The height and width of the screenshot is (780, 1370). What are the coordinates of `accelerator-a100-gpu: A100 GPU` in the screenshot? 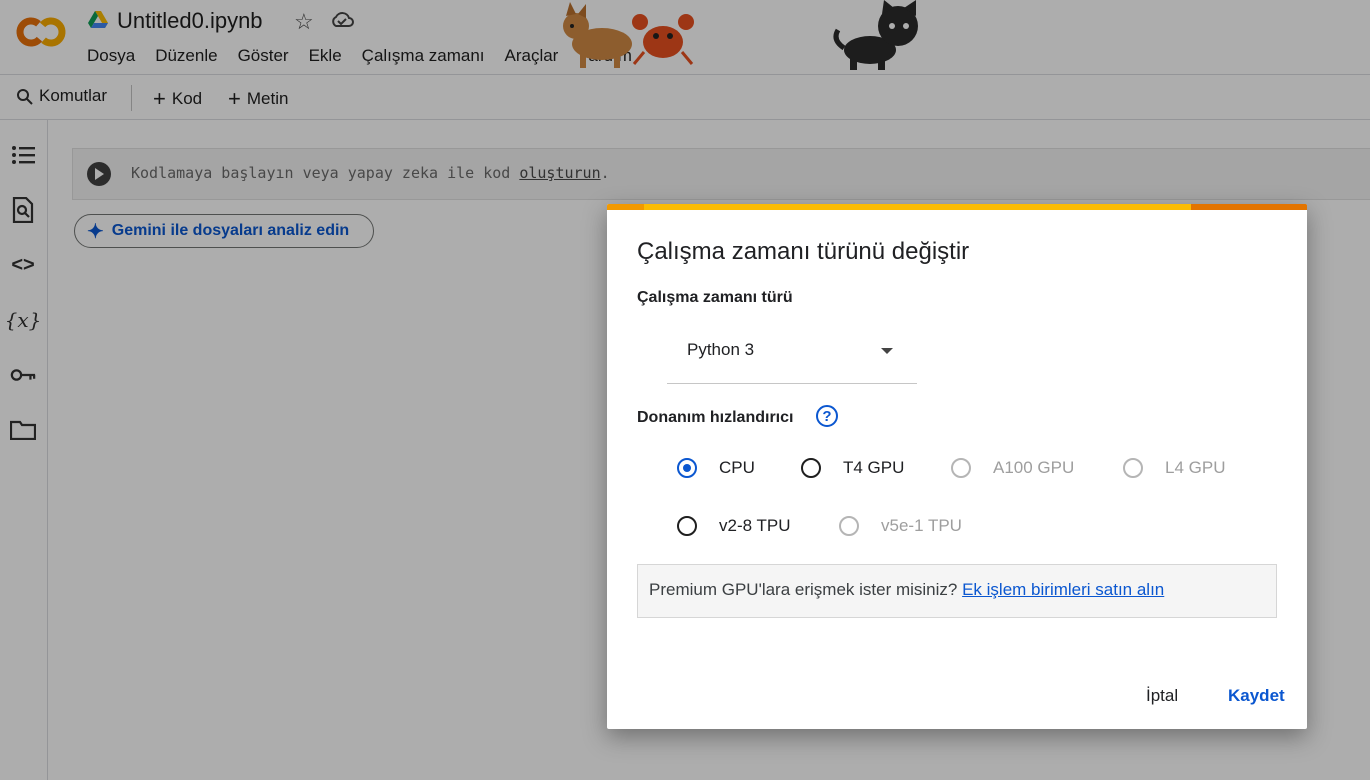 It's located at (1012, 468).